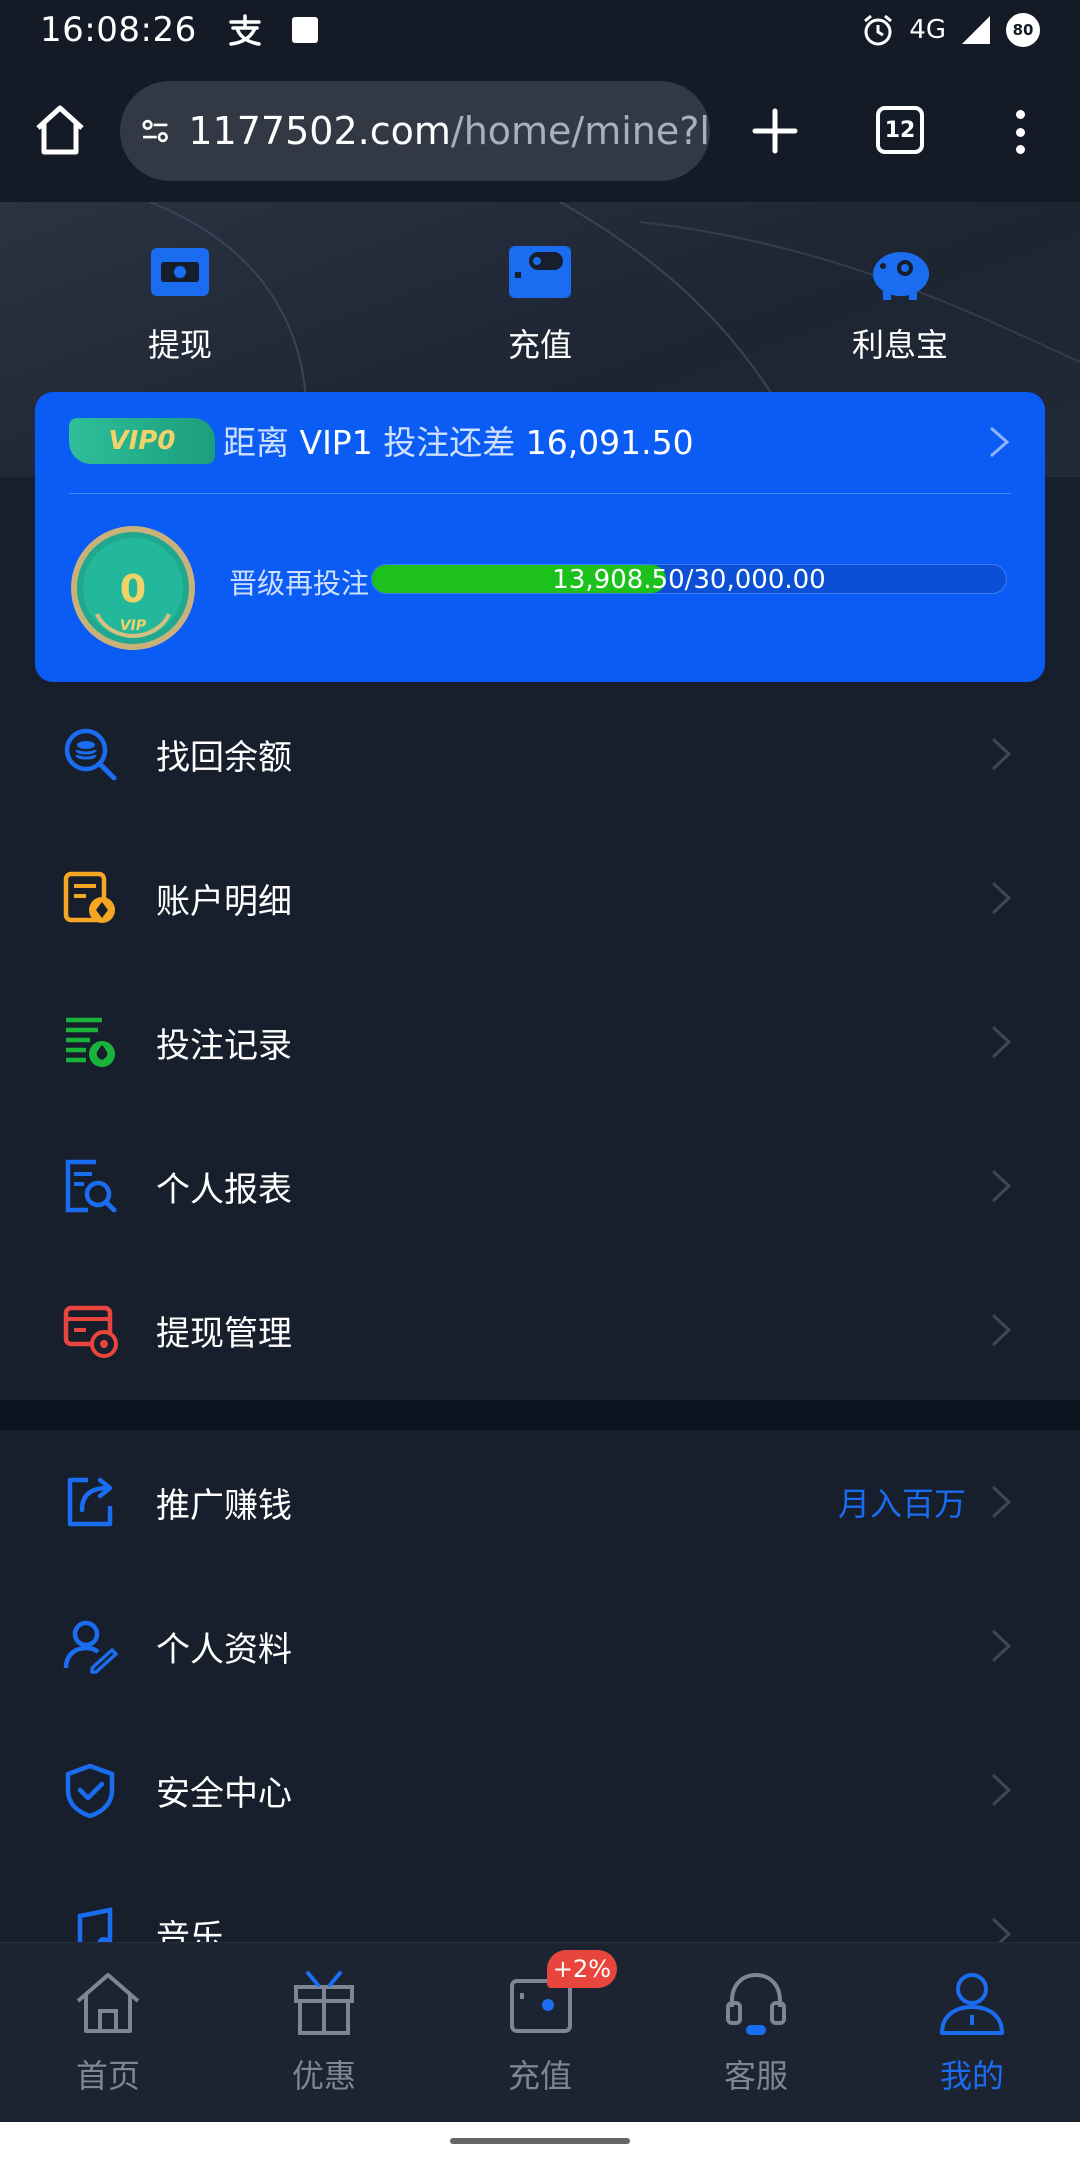  I want to click on bet-record-icon, so click(90, 1042).